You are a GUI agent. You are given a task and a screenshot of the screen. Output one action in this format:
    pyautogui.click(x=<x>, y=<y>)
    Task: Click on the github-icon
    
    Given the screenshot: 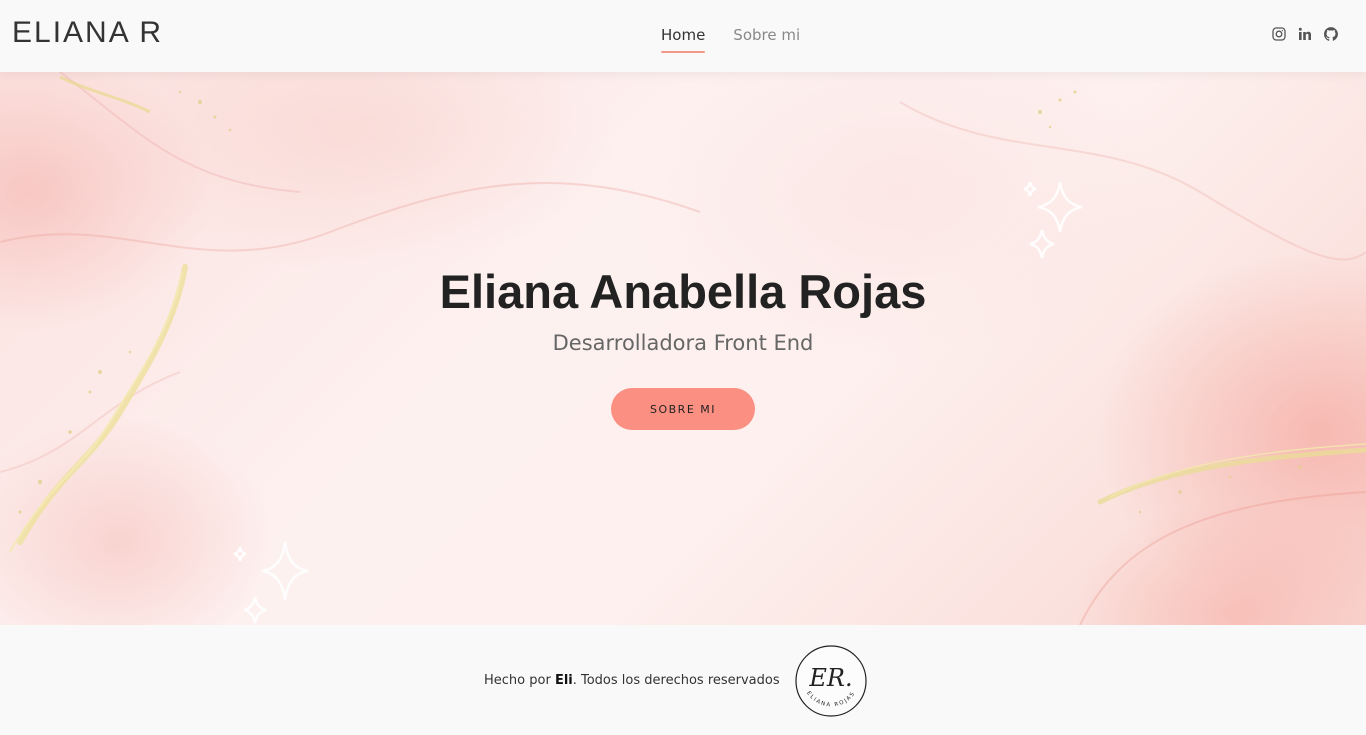 What is the action you would take?
    pyautogui.click(x=1331, y=34)
    